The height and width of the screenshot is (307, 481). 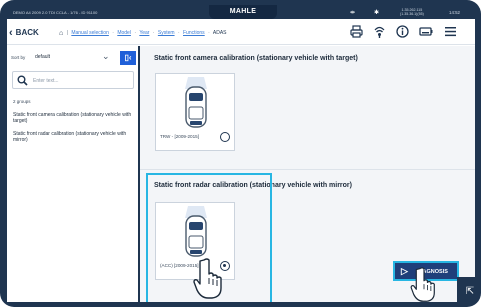 I want to click on ip-address: 1.35.262.115 (1.35.36.1)(55), so click(x=412, y=12).